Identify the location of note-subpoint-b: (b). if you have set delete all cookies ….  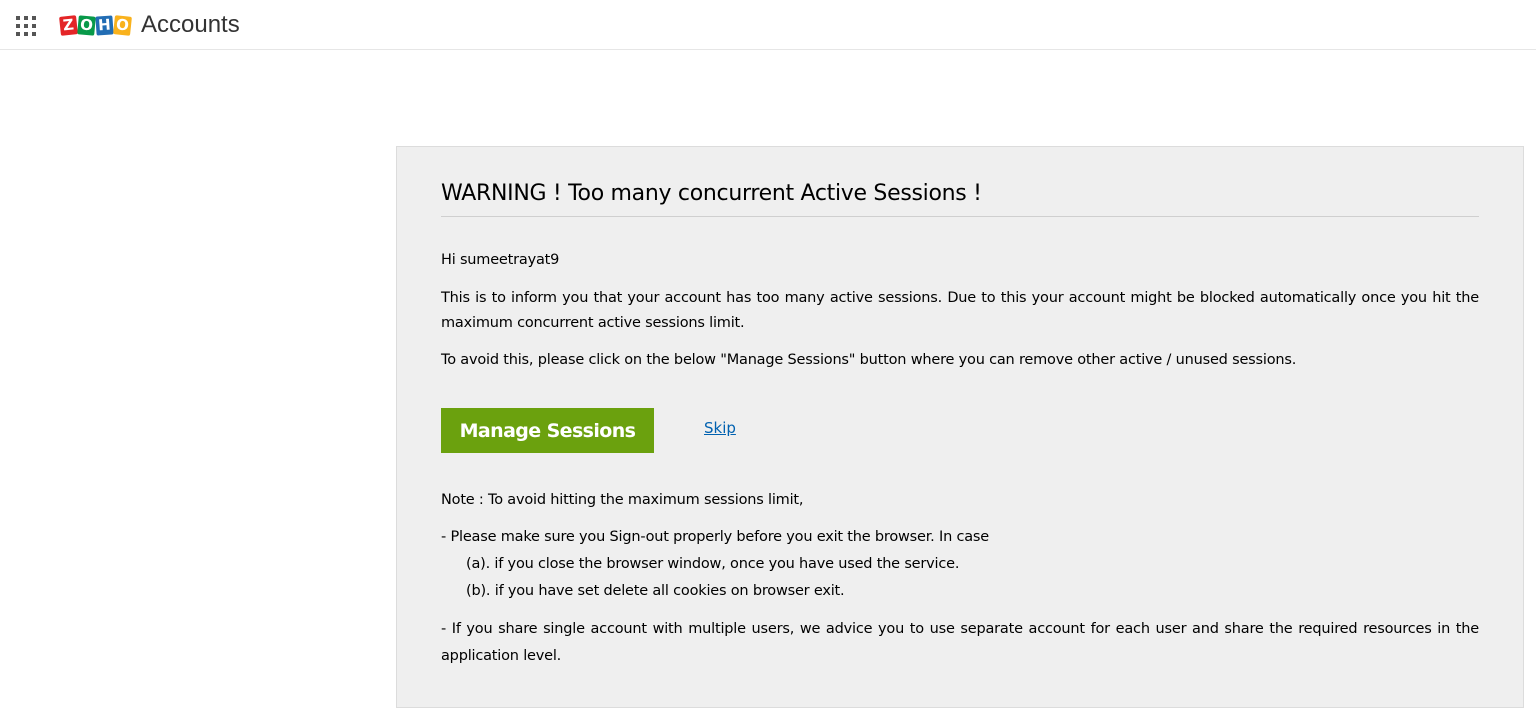
(655, 591).